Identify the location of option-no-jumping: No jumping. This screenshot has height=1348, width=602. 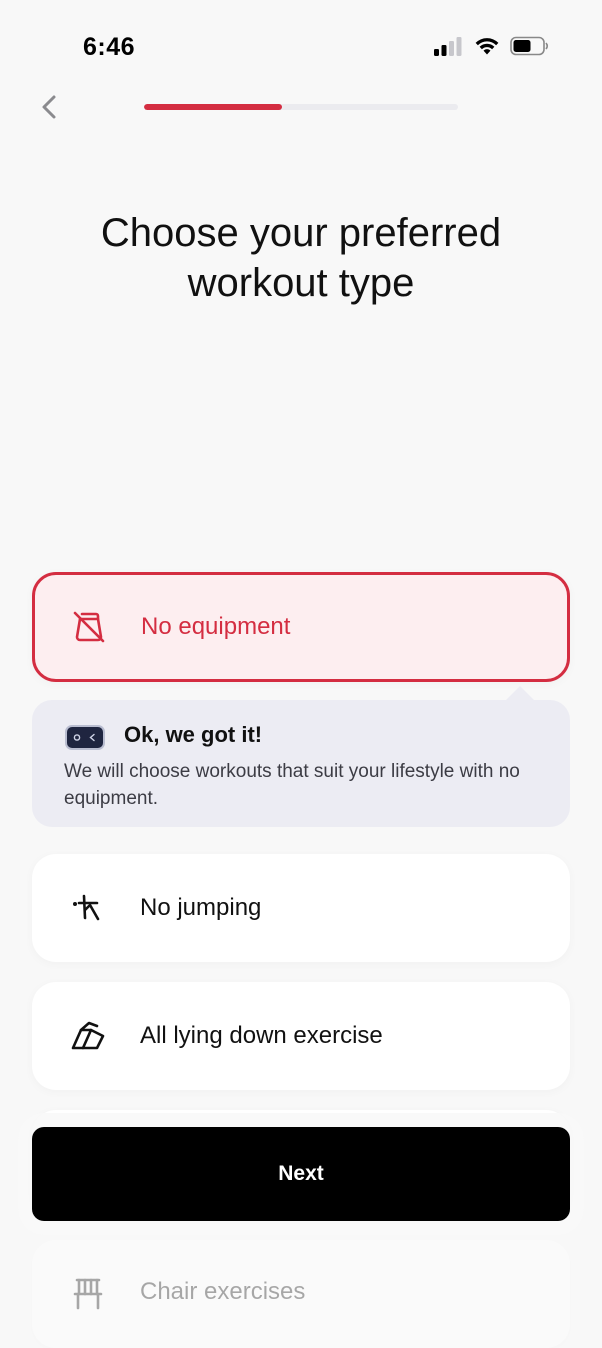
(301, 908).